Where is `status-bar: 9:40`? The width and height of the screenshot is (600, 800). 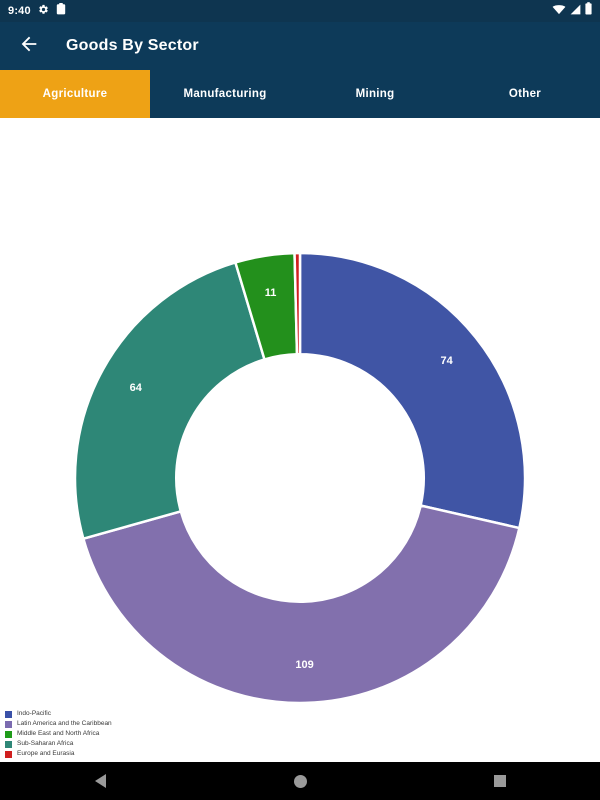
status-bar: 9:40 is located at coordinates (300, 11).